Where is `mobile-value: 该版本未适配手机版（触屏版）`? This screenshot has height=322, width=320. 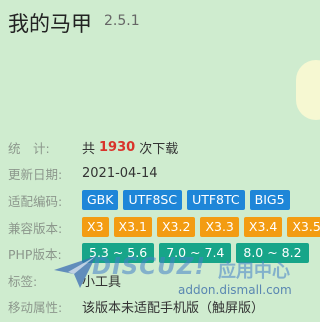 mobile-value: 该版本未适配手机版（触屏版） is located at coordinates (173, 308).